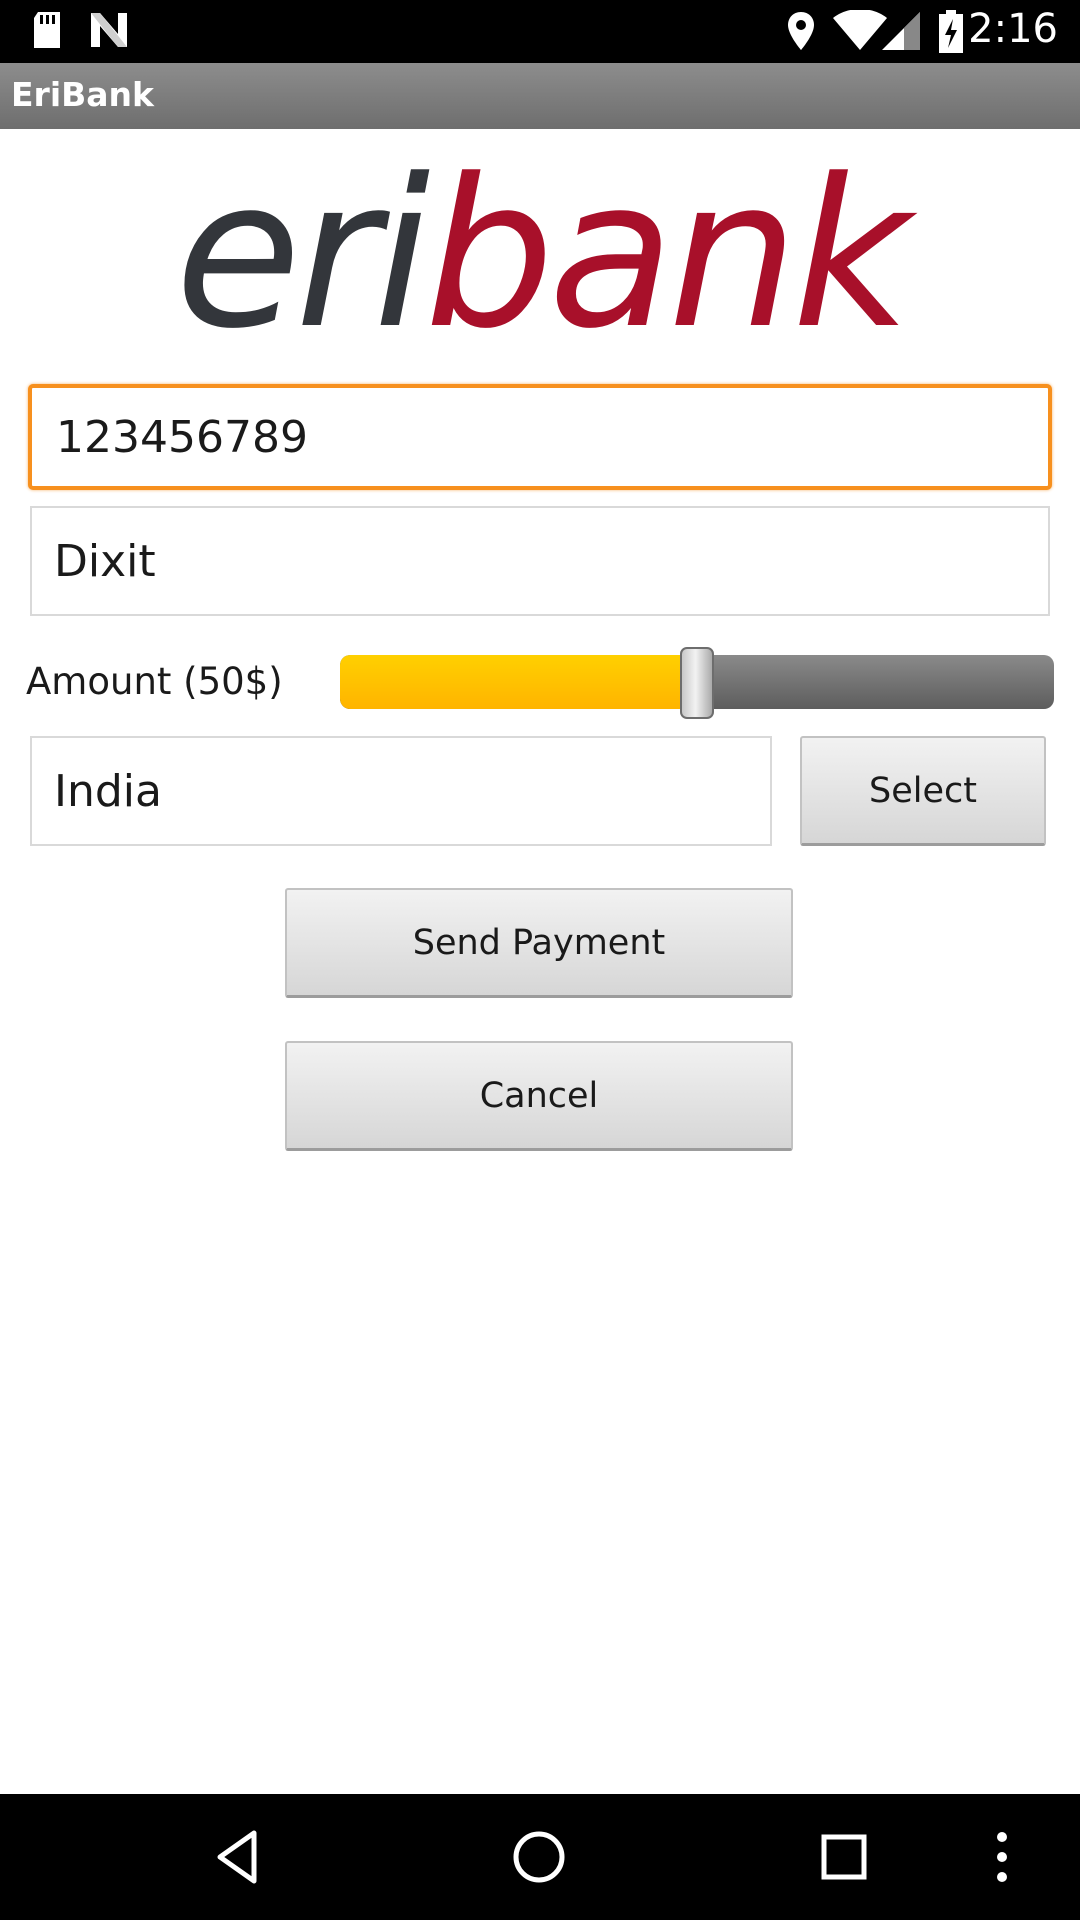 The width and height of the screenshot is (1080, 1920). What do you see at coordinates (47, 32) in the screenshot?
I see `sd-card-icon` at bounding box center [47, 32].